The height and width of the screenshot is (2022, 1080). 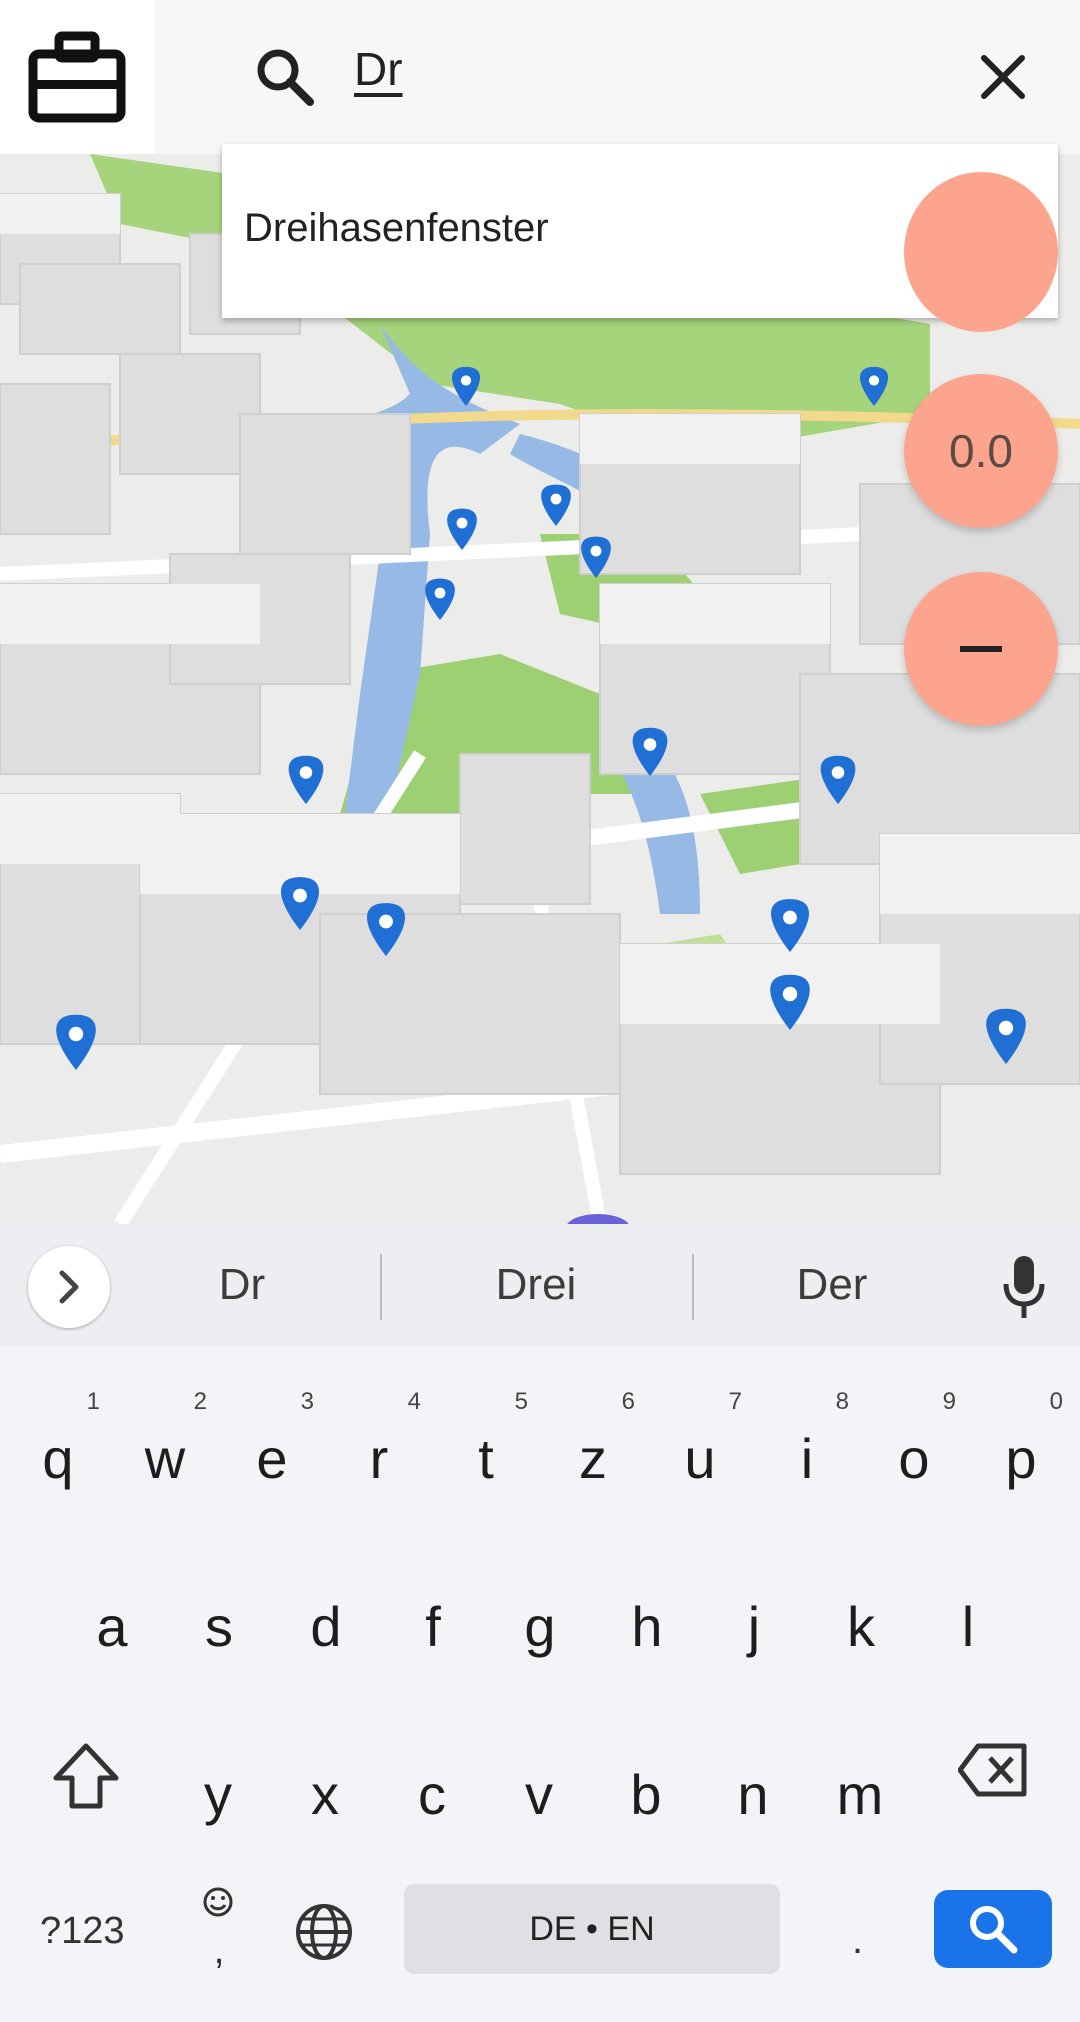 I want to click on key-w: w2, so click(x=165, y=1435).